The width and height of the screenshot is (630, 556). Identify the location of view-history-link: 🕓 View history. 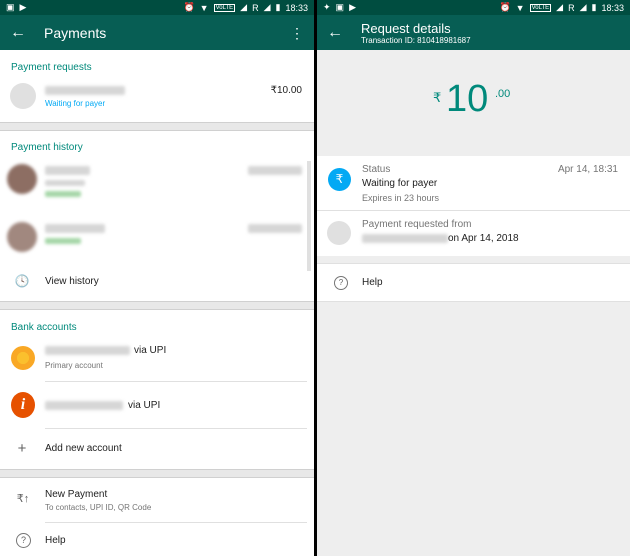
(157, 282).